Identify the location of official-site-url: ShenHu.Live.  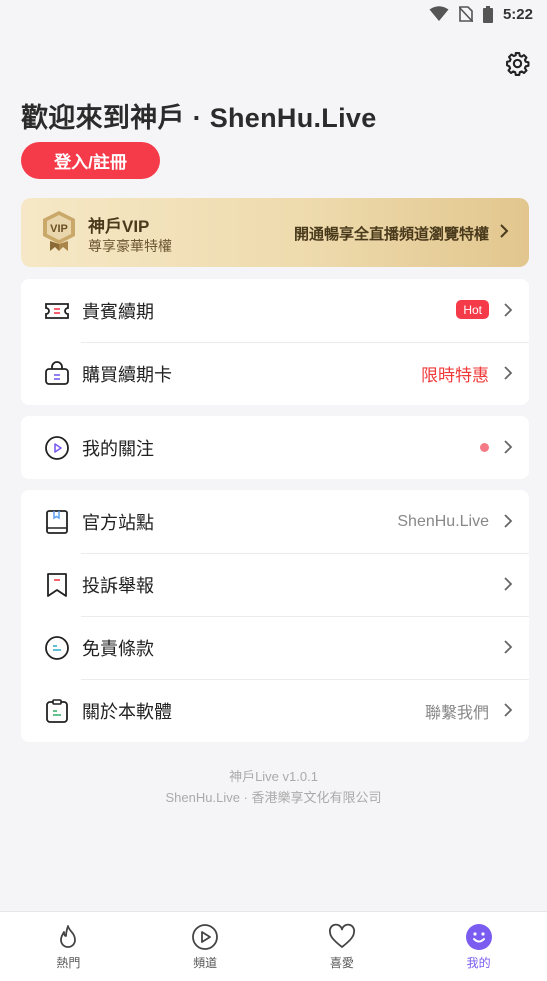
(443, 521).